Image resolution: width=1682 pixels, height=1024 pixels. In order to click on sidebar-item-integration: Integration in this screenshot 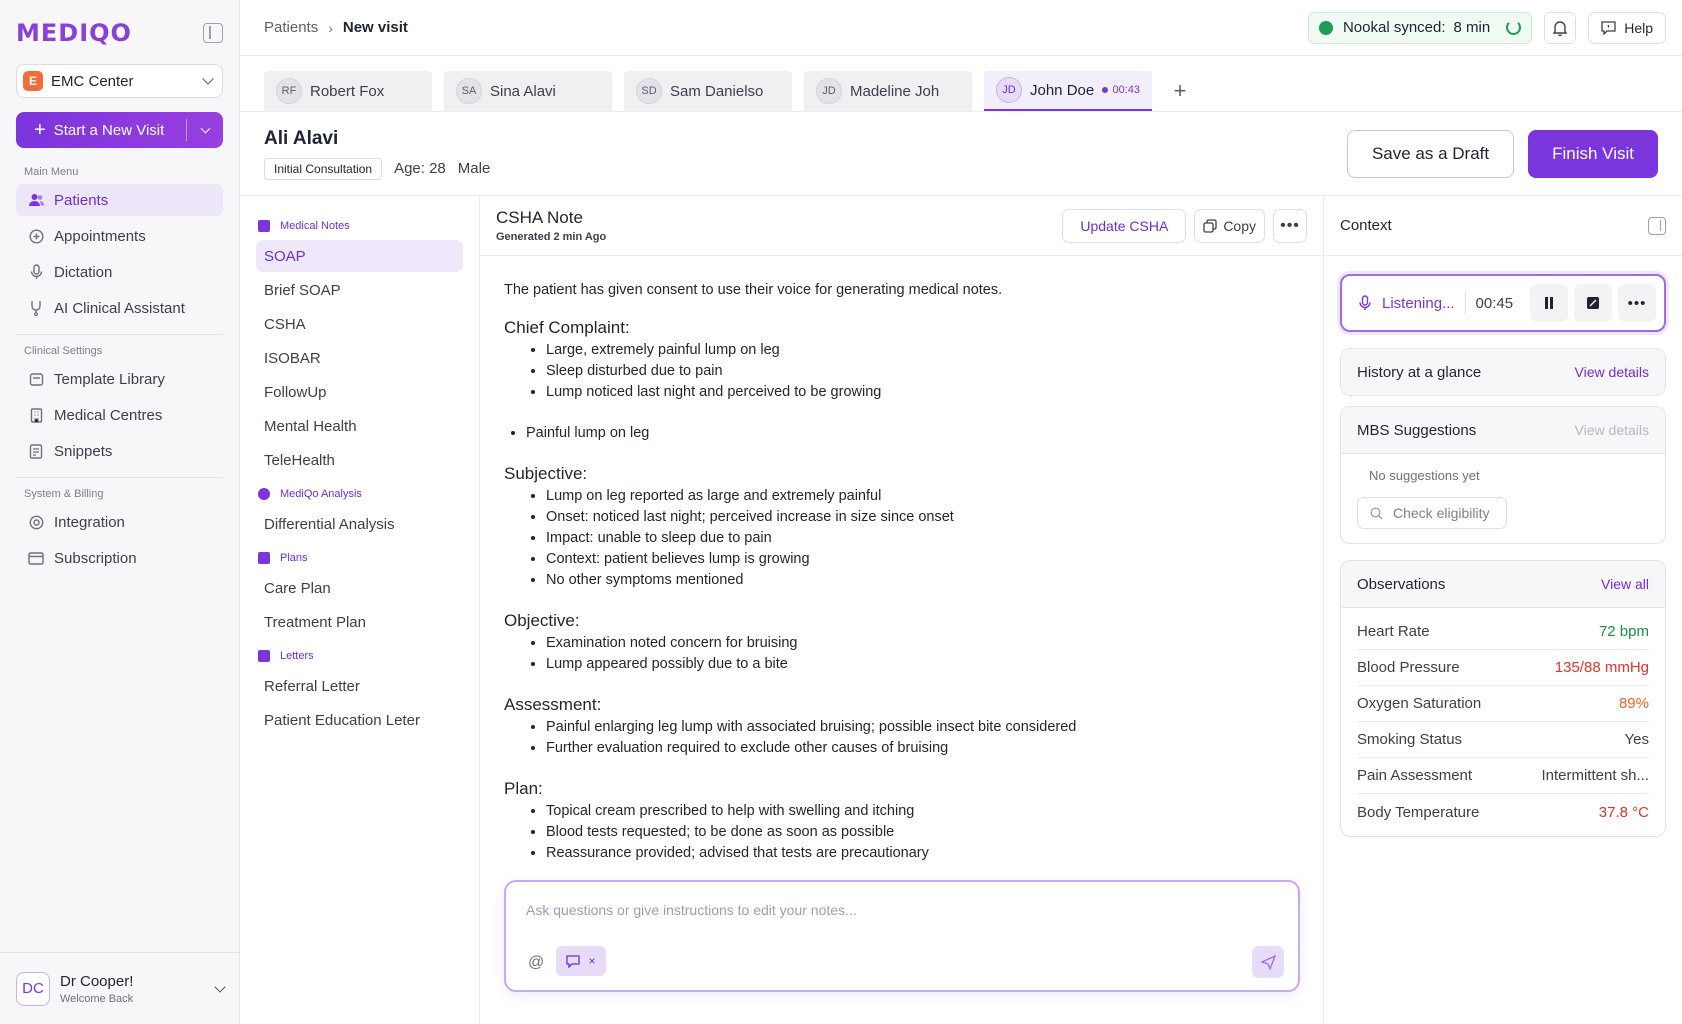, I will do `click(119, 522)`.